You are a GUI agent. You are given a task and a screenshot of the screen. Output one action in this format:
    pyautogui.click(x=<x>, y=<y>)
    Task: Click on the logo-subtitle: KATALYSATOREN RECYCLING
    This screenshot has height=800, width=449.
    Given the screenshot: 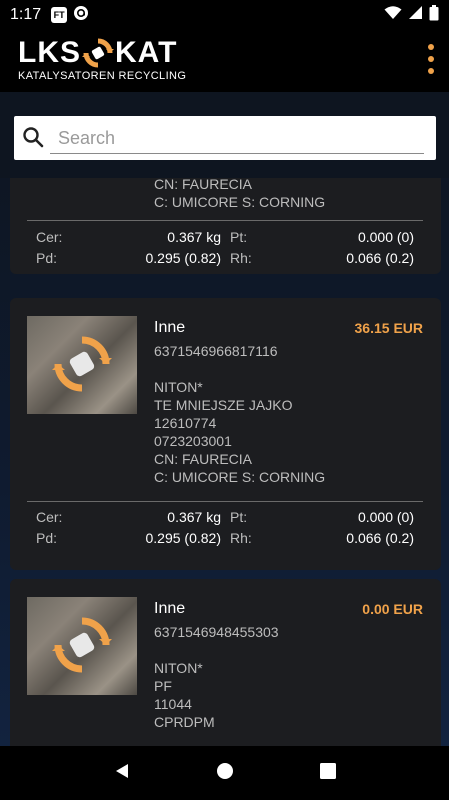 What is the action you would take?
    pyautogui.click(x=102, y=76)
    